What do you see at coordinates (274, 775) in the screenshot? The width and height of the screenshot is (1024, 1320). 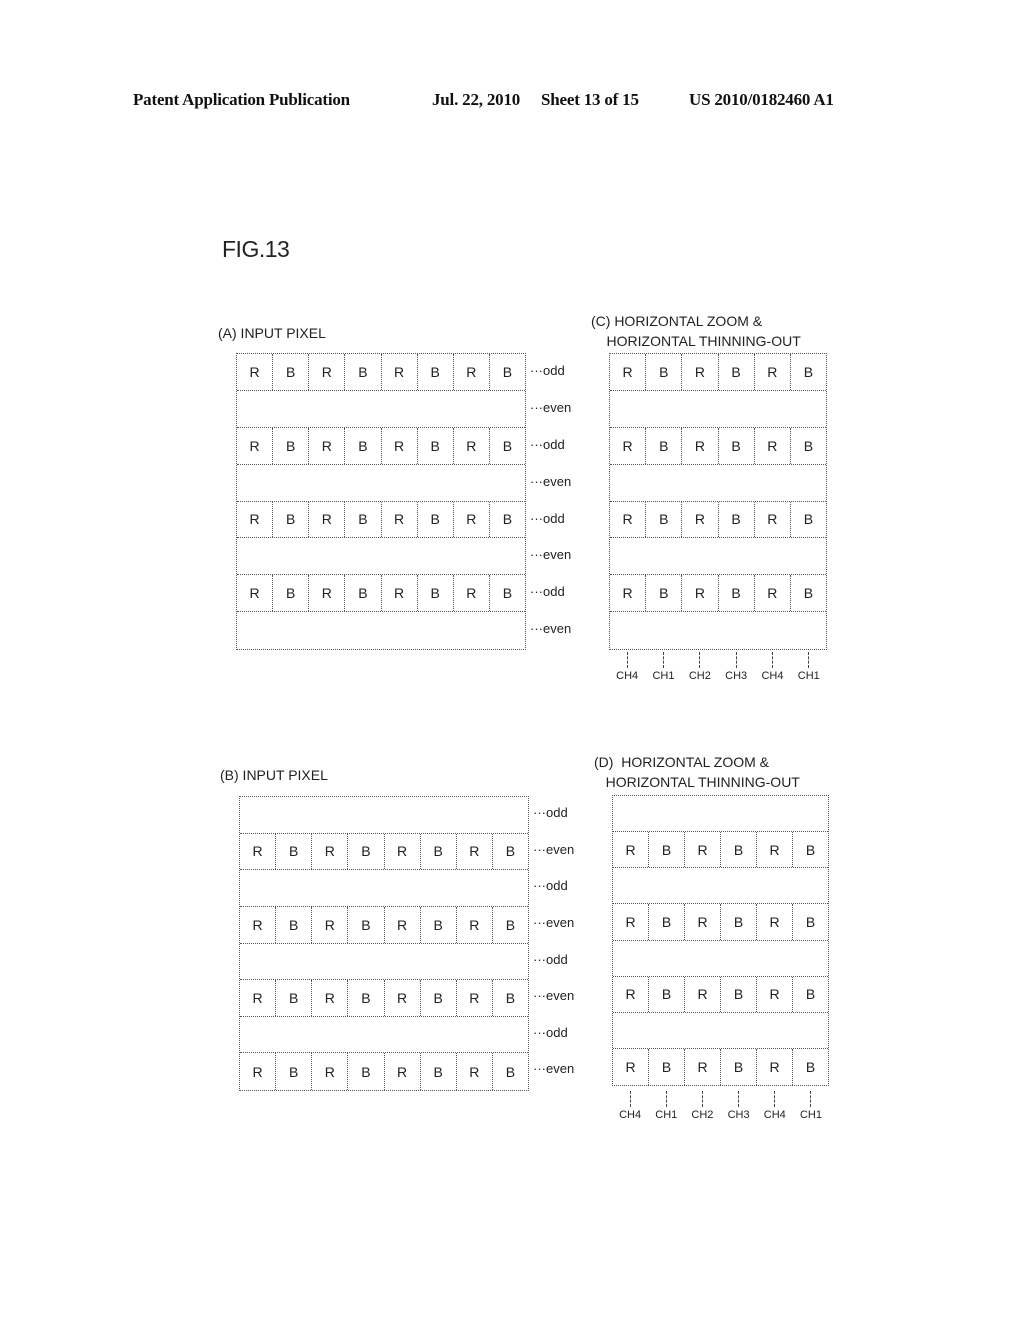 I see `panel-b-title: (B) INPUT PIXEL` at bounding box center [274, 775].